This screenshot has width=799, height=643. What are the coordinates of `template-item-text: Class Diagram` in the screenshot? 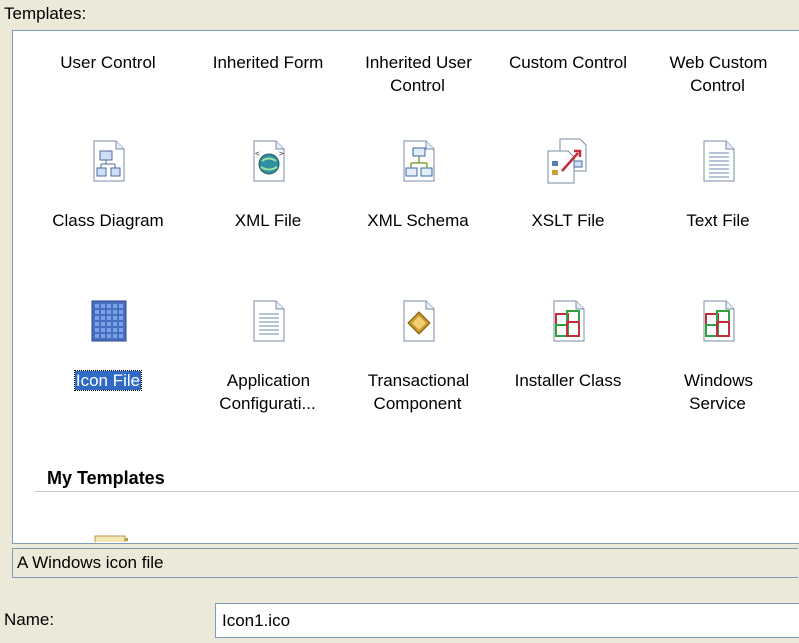 It's located at (108, 220).